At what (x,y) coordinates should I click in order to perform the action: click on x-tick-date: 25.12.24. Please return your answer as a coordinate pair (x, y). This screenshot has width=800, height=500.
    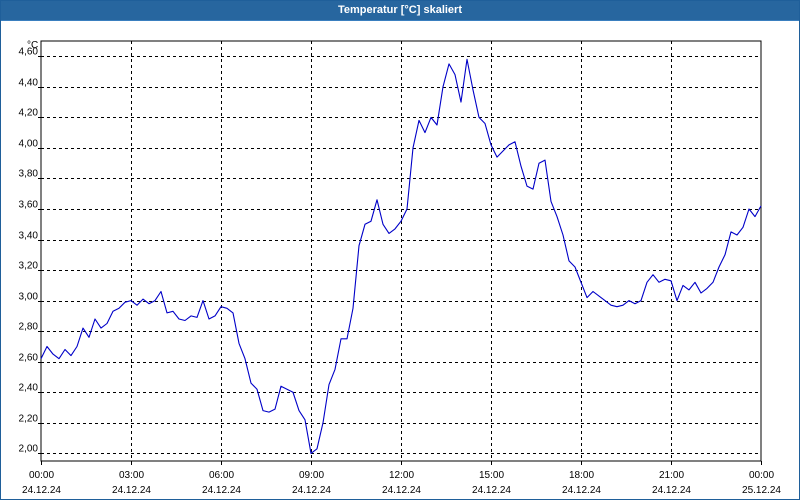
    Looking at the image, I should click on (761, 490).